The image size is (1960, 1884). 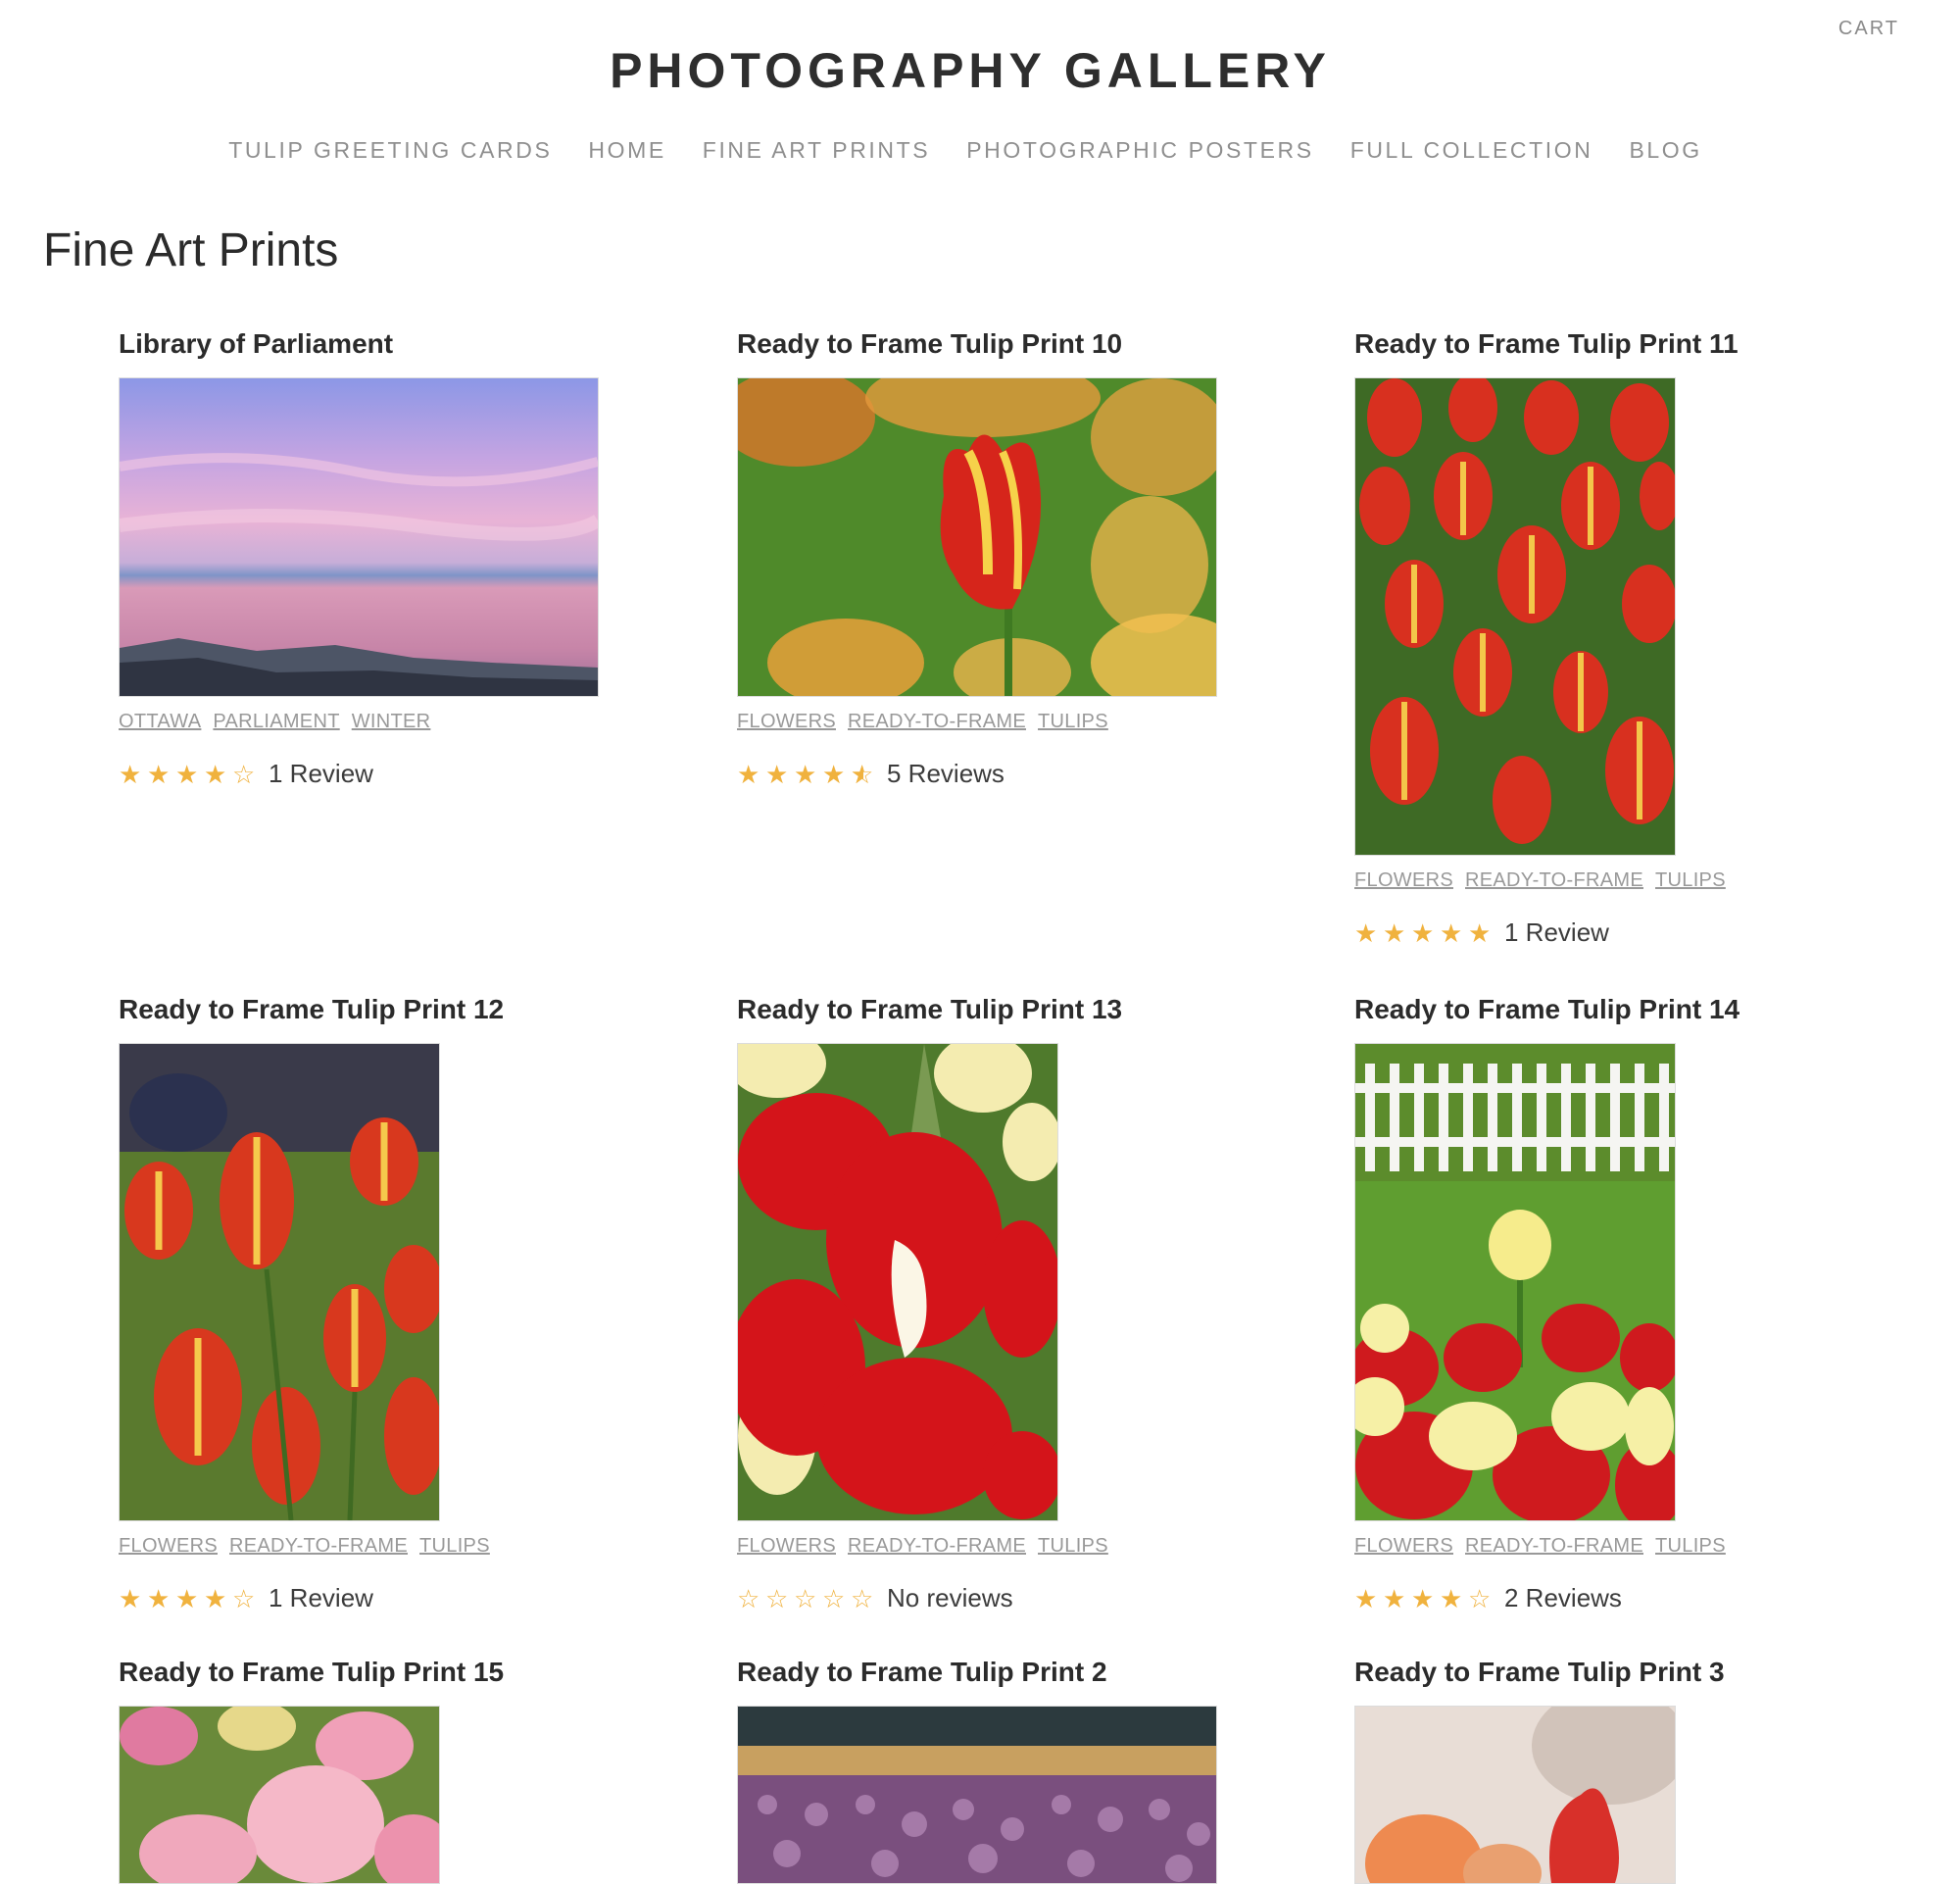 What do you see at coordinates (816, 151) in the screenshot?
I see `nav-fine-art-prints: FINE ART PRINTS` at bounding box center [816, 151].